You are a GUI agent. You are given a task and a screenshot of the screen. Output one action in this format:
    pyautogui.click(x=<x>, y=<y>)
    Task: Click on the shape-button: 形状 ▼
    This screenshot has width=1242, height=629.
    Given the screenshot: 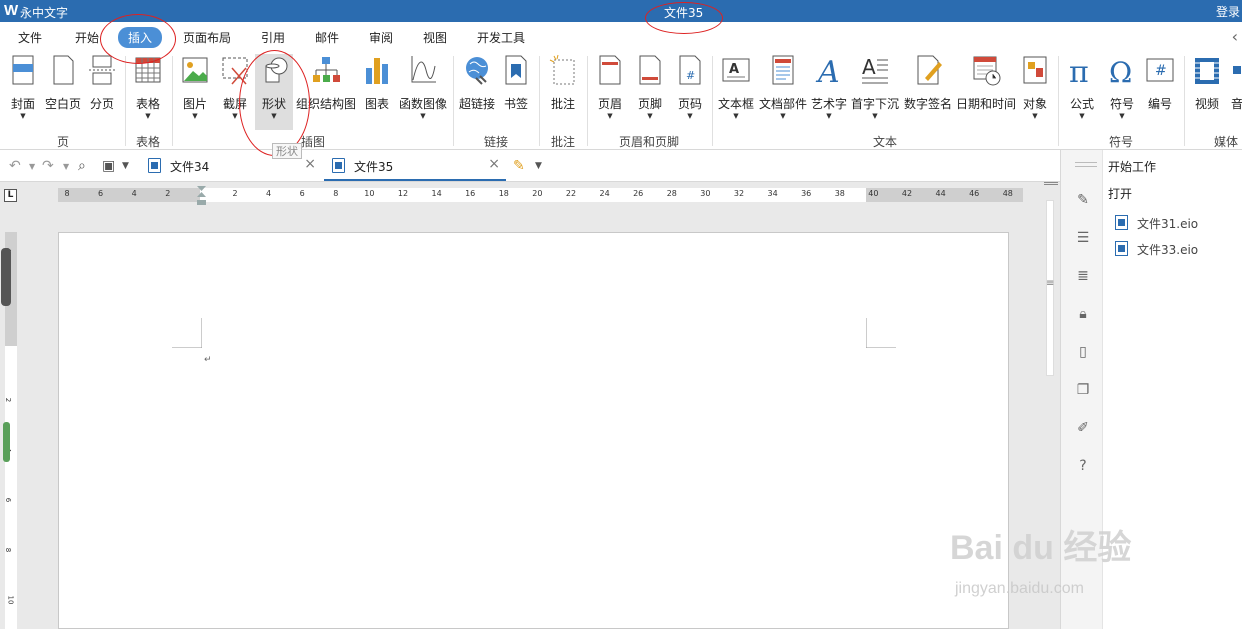 What is the action you would take?
    pyautogui.click(x=274, y=92)
    